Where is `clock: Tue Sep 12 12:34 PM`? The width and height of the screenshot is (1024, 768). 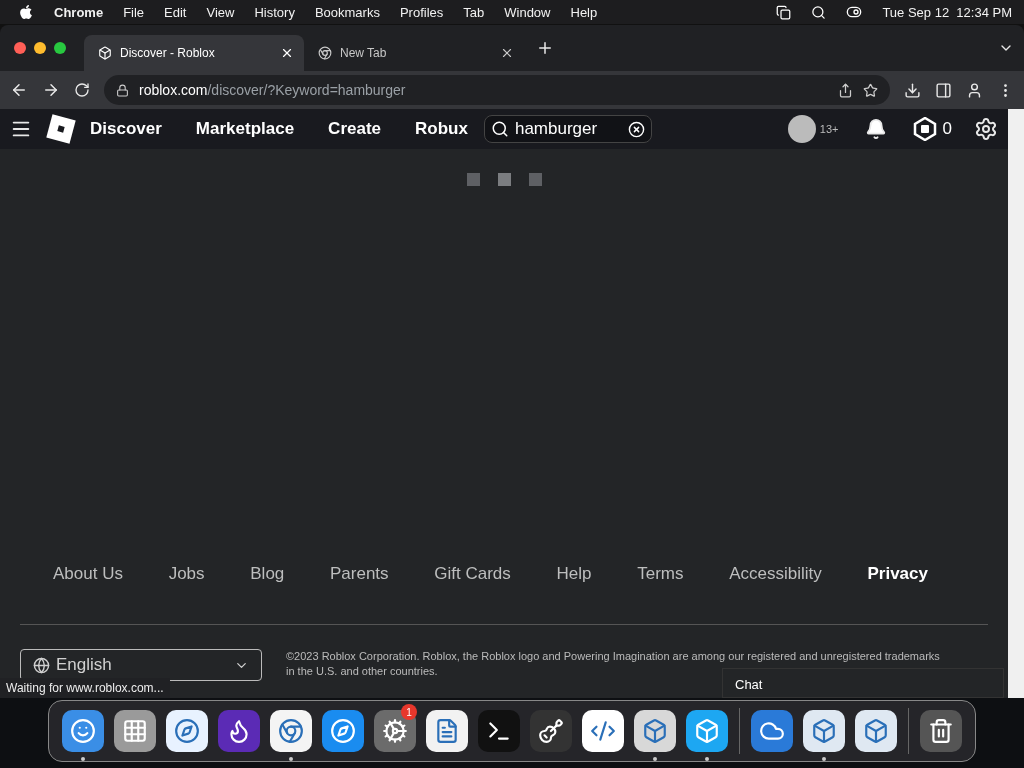 clock: Tue Sep 12 12:34 PM is located at coordinates (947, 12).